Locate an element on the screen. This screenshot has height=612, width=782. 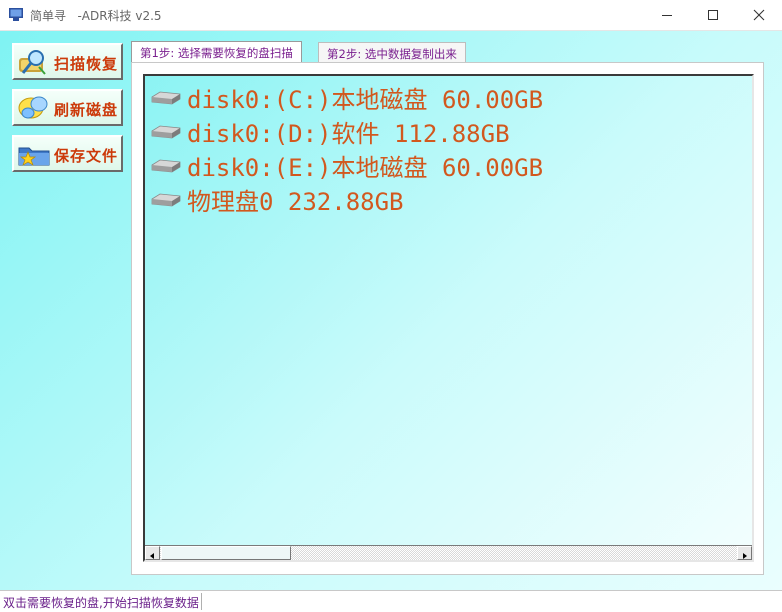
tab-step-2: 第2步: 选中数据复制出来 is located at coordinates (392, 52).